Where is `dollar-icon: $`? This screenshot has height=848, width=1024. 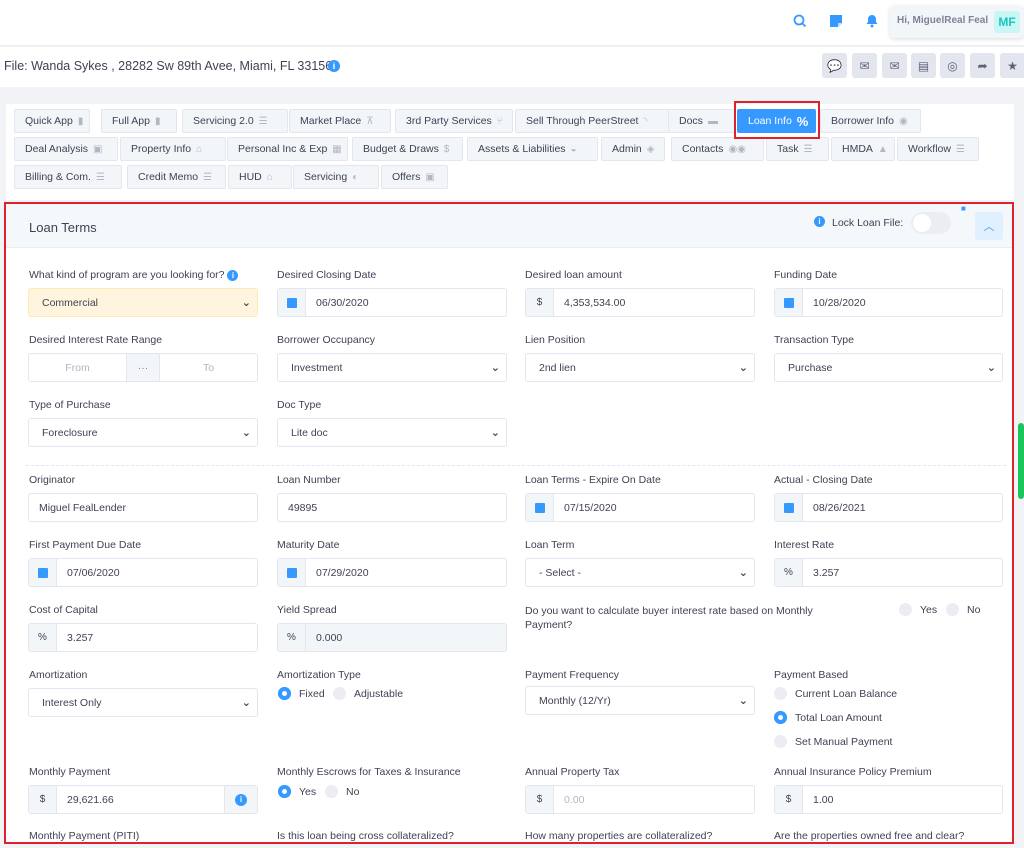
dollar-icon: $ is located at coordinates (446, 149).